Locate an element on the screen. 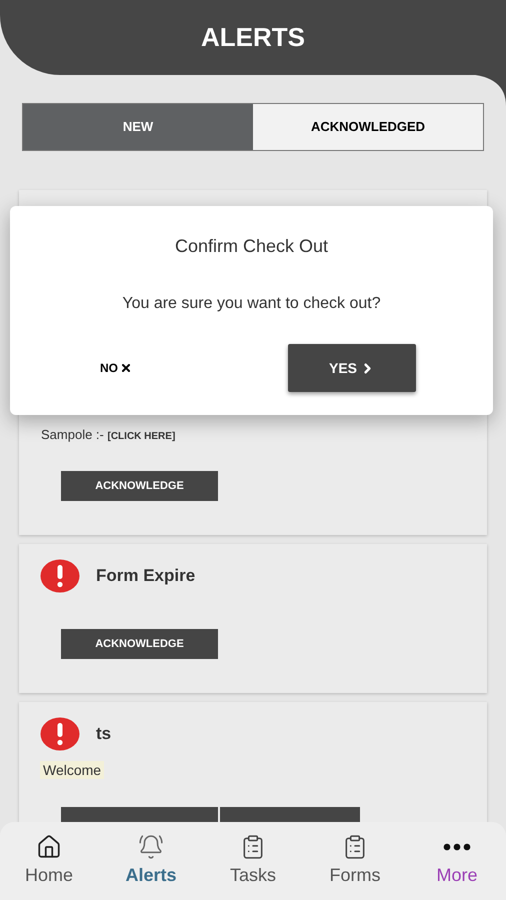 This screenshot has width=506, height=900. bell-icon is located at coordinates (151, 847).